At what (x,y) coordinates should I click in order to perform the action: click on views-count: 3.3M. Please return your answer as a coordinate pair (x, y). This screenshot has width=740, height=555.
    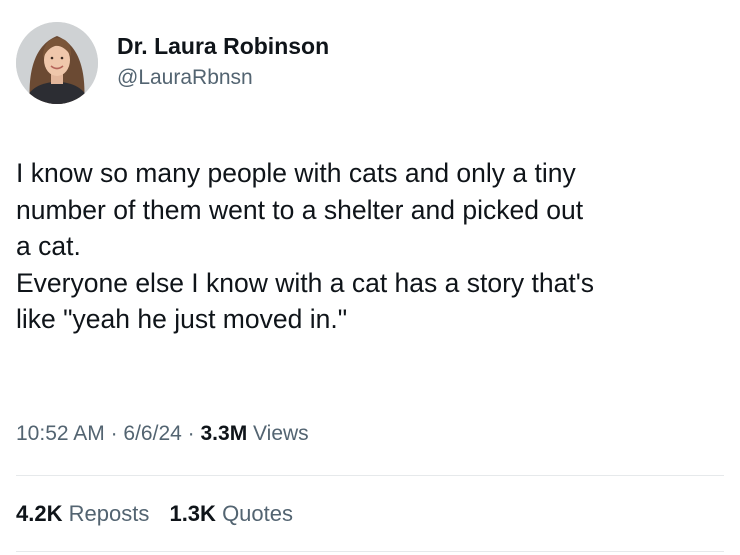
    Looking at the image, I should click on (224, 433).